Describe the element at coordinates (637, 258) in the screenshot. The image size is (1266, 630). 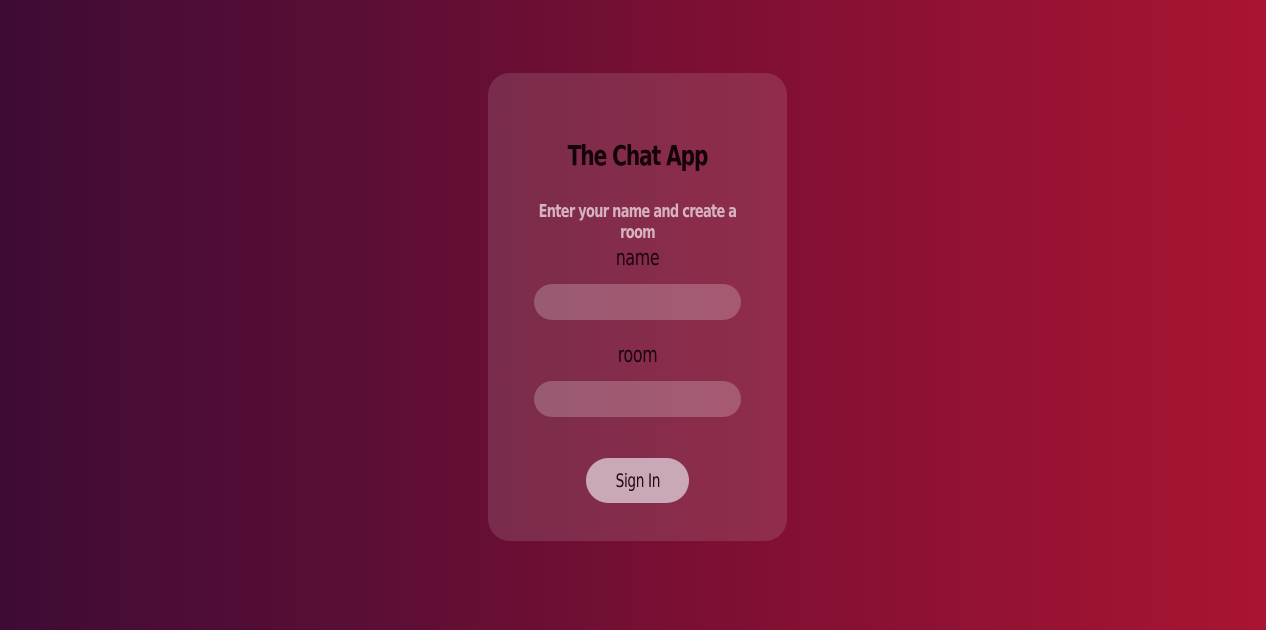
I see `name-label: name` at that location.